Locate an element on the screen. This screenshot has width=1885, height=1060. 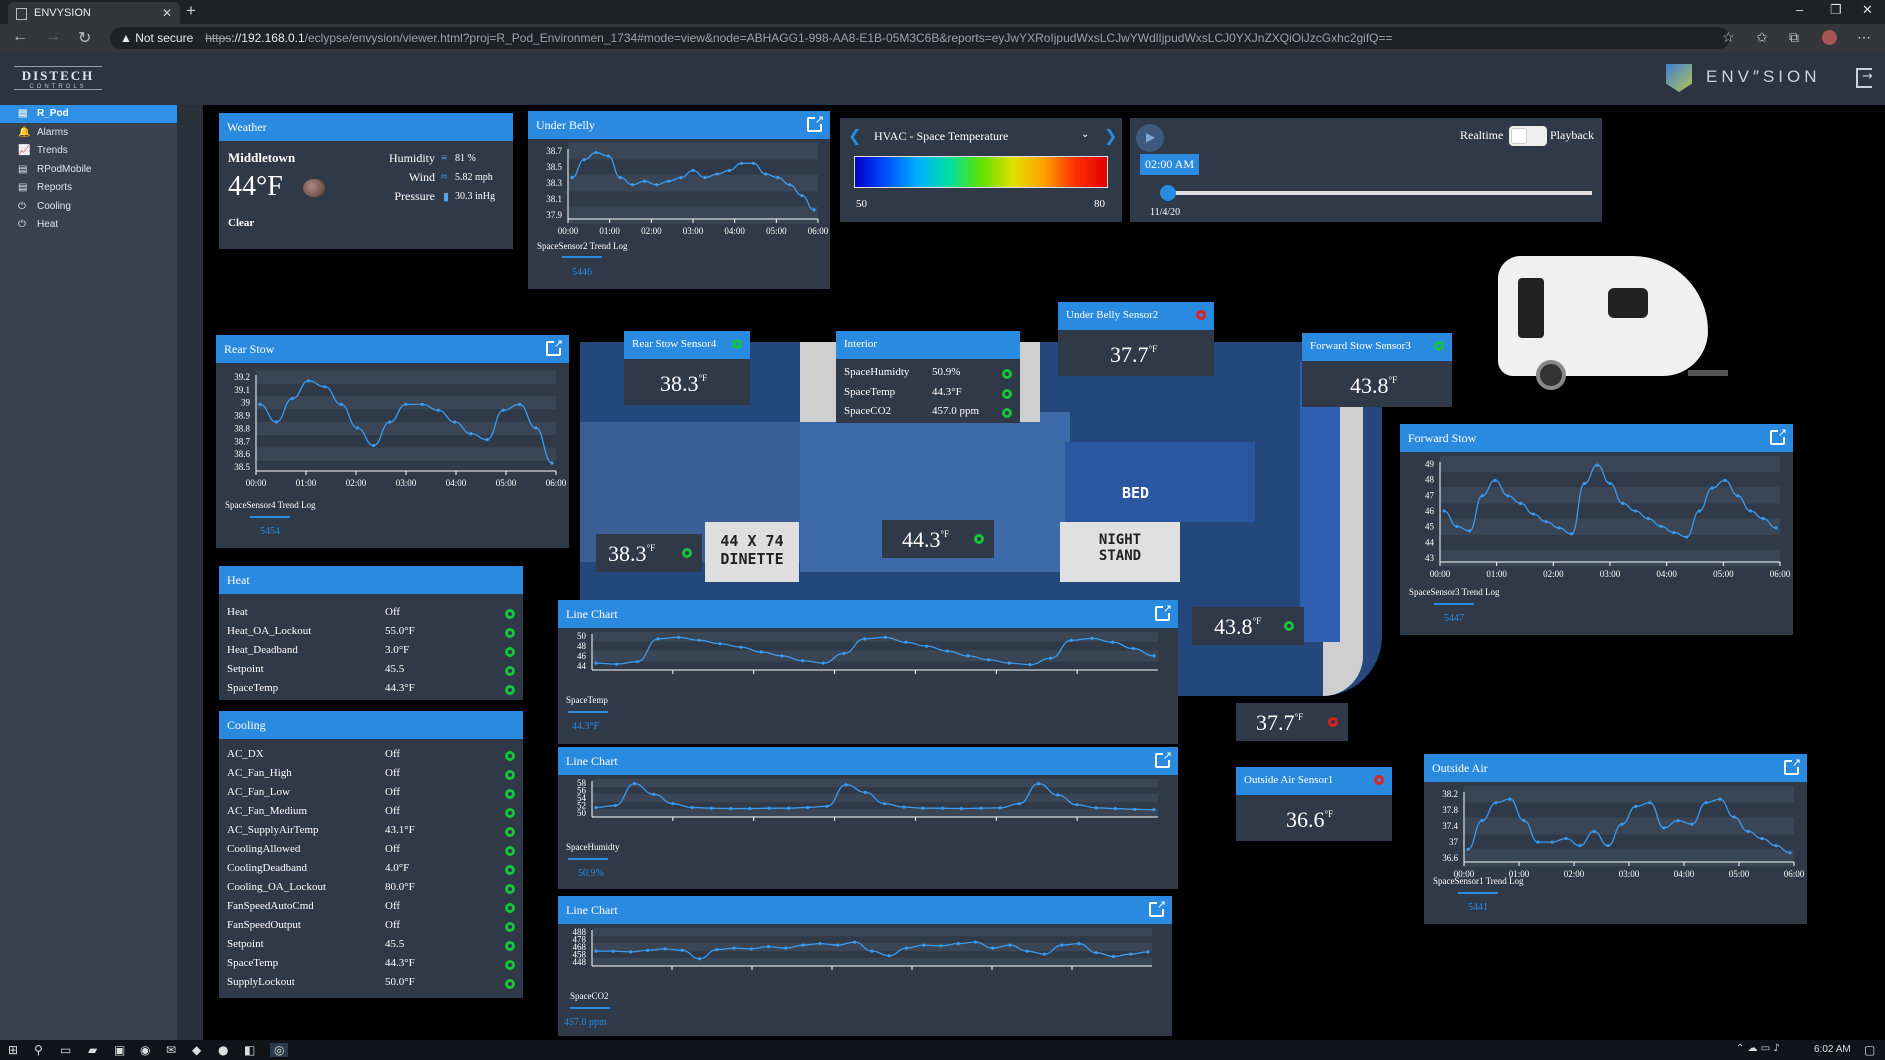
next-arrow-icon: ❯ is located at coordinates (1110, 135).